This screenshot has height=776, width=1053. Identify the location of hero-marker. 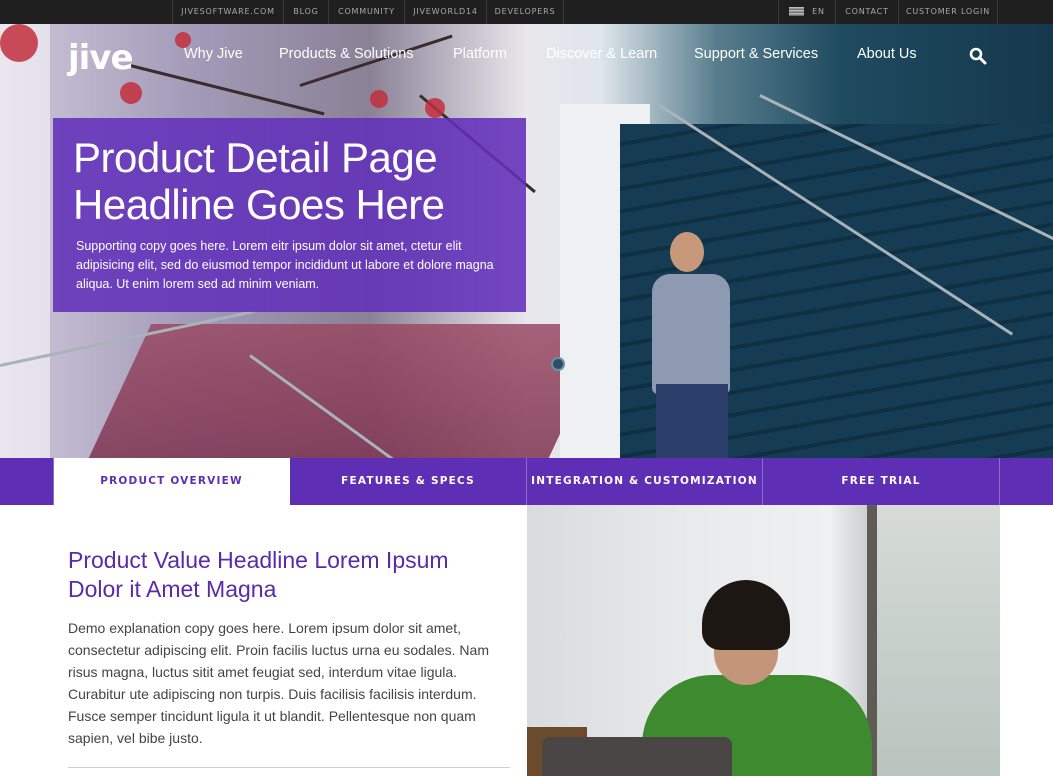
(558, 364).